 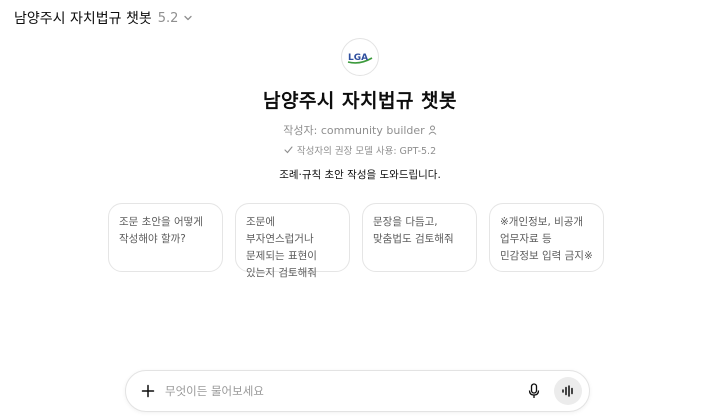 I want to click on message-input, so click(x=345, y=391).